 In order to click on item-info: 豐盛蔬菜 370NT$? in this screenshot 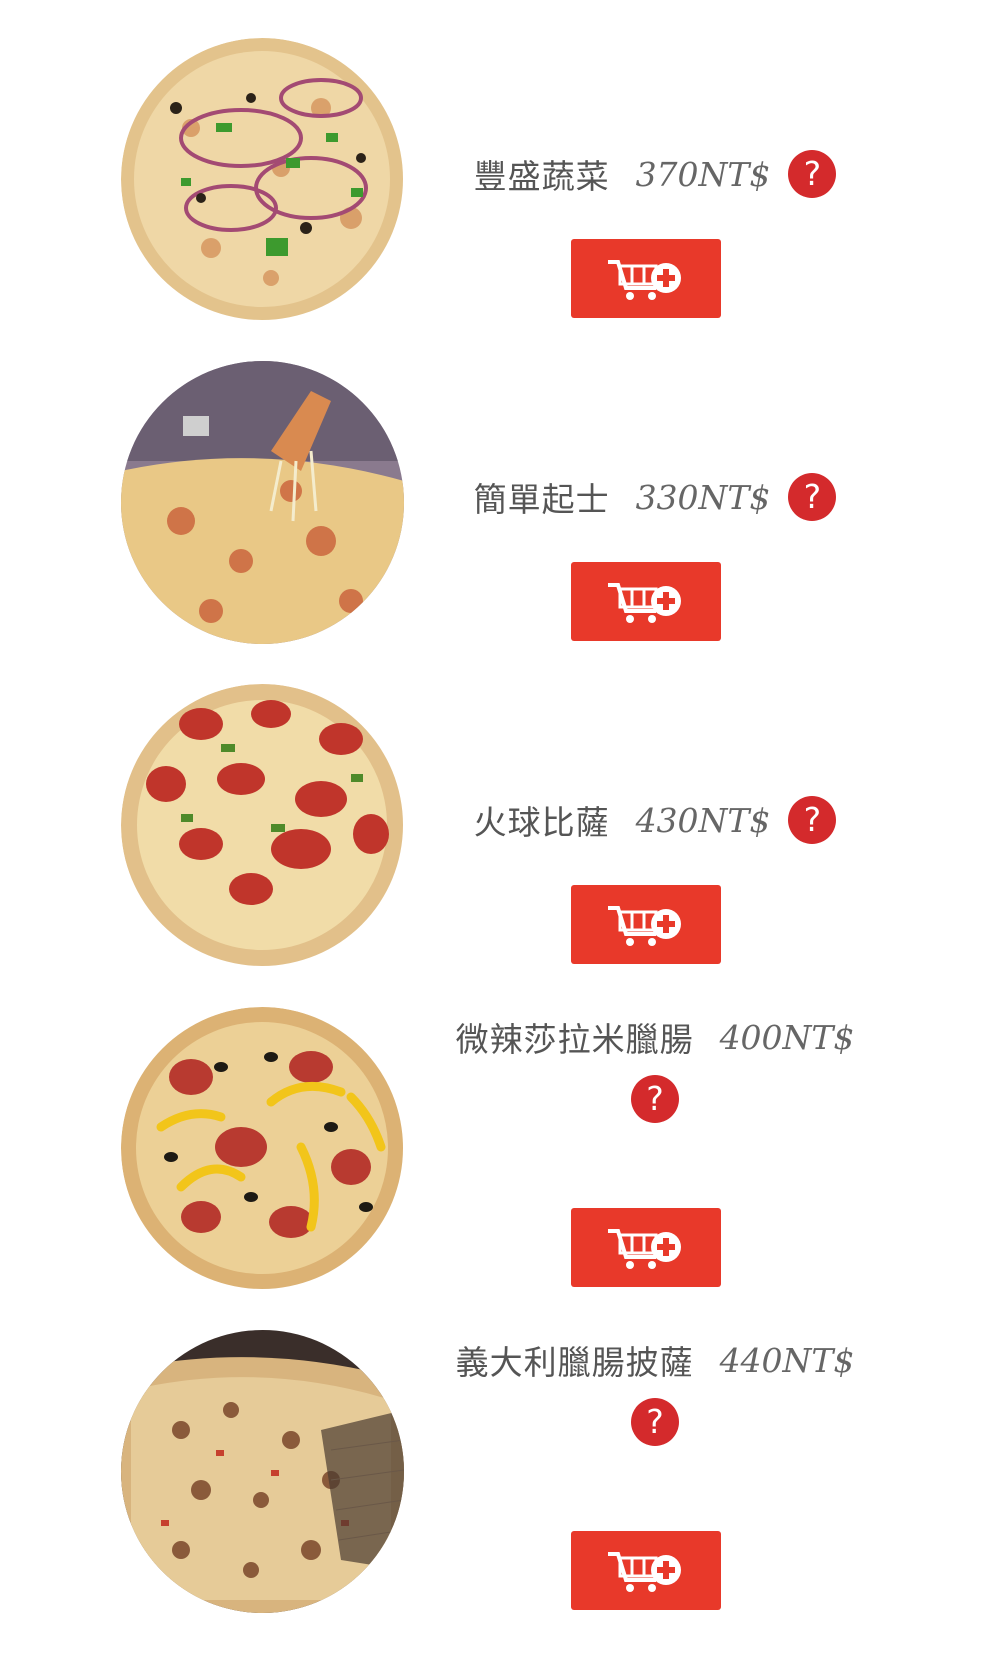, I will do `click(655, 174)`.